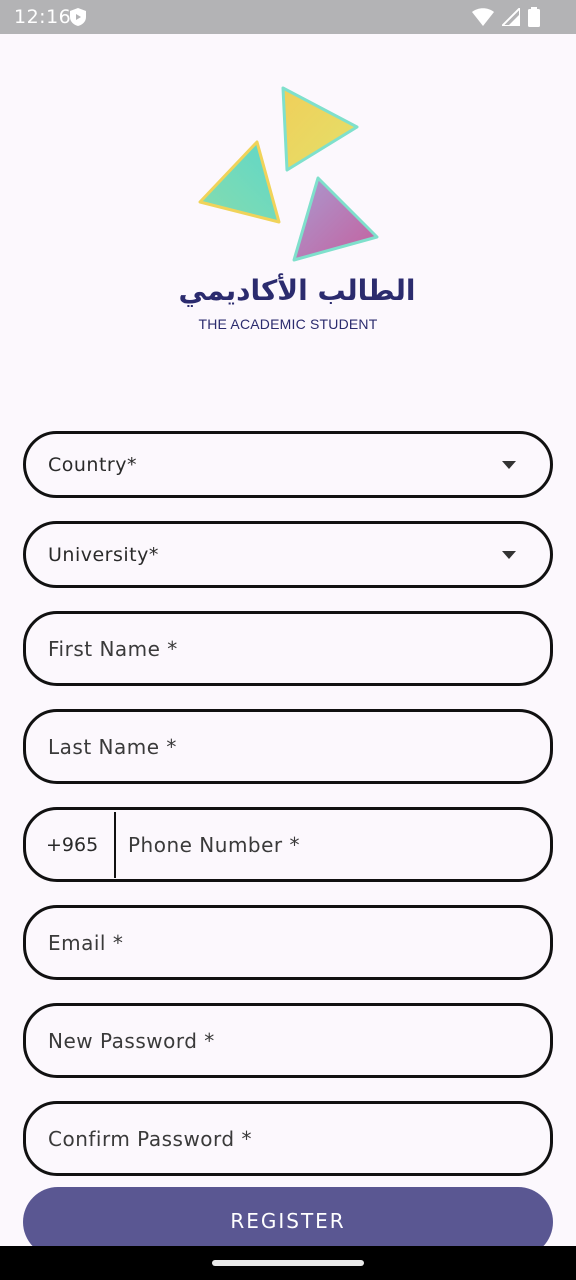 Image resolution: width=576 pixels, height=1280 pixels. What do you see at coordinates (483, 19) in the screenshot?
I see `wifi-icon` at bounding box center [483, 19].